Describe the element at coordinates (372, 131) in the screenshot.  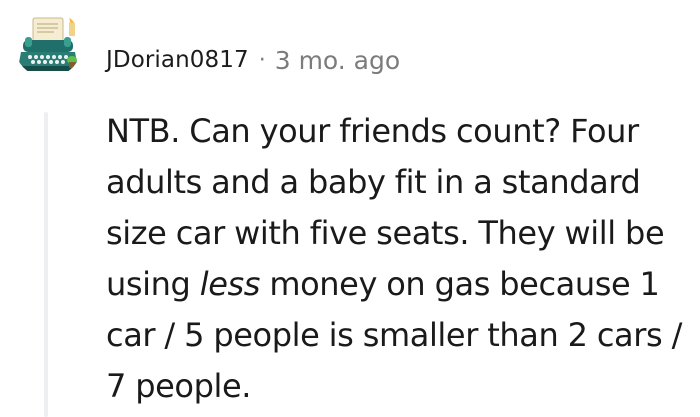
I see `comment-body-line: NTB. Can your friends count? Four` at that location.